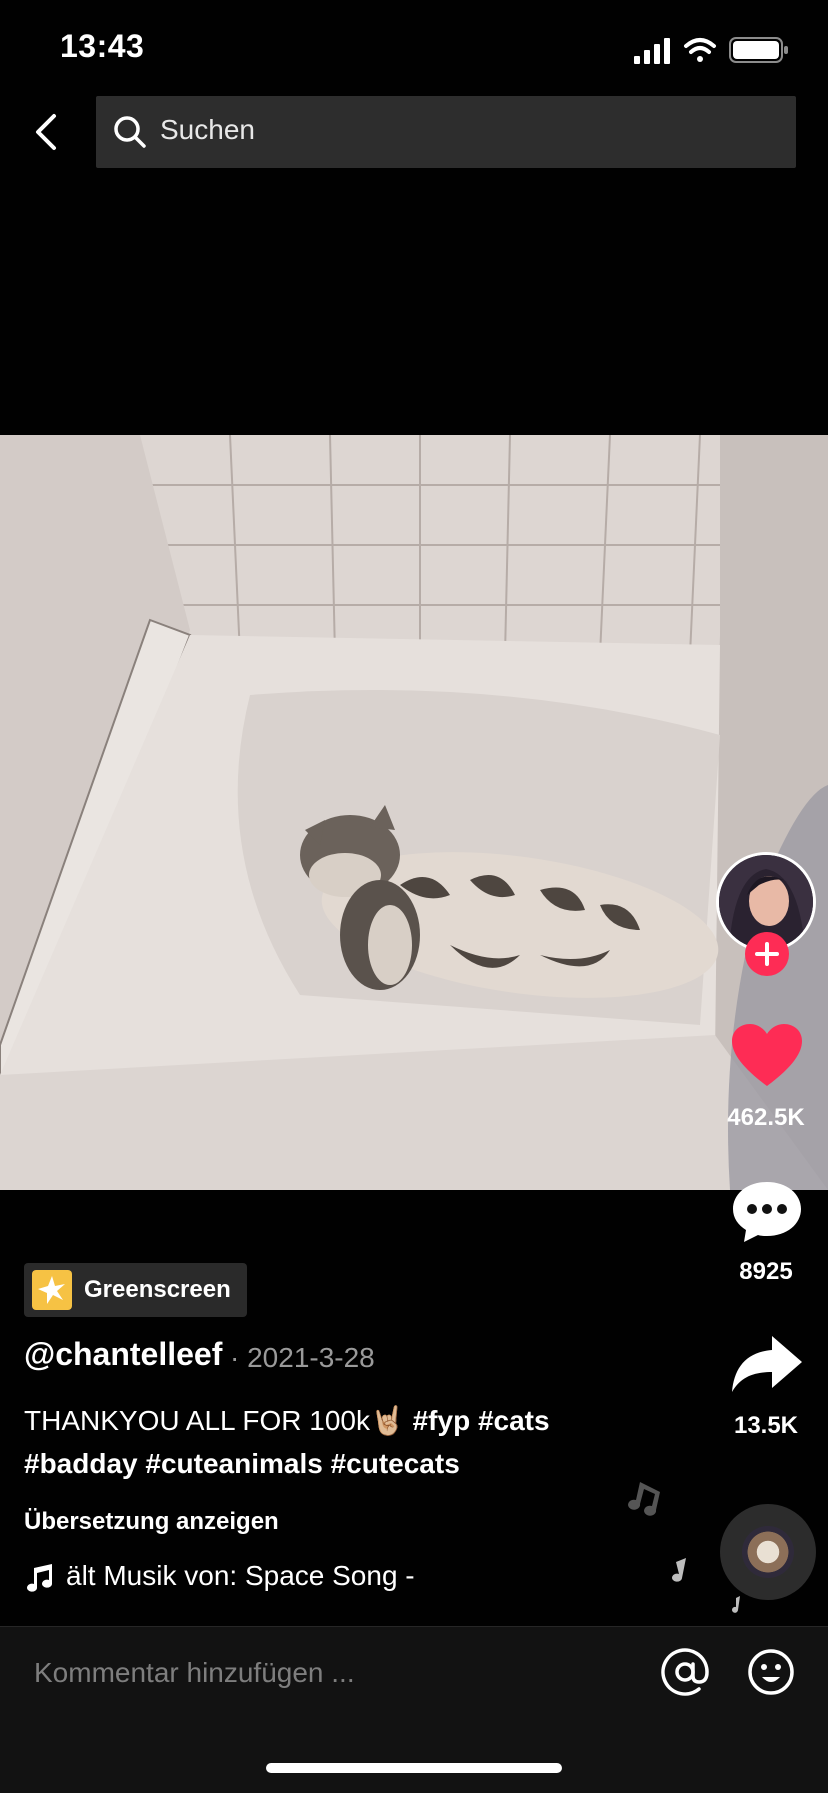 This screenshot has width=828, height=1793. What do you see at coordinates (102, 46) in the screenshot?
I see `status-time: 13:43` at bounding box center [102, 46].